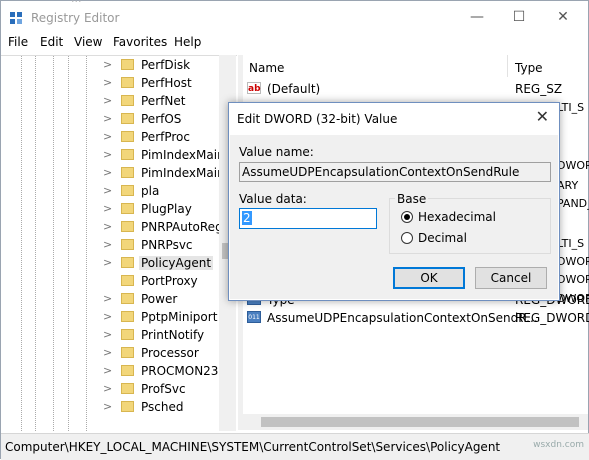 The height and width of the screenshot is (460, 589). Describe the element at coordinates (542, 116) in the screenshot. I see `close-icon: ✕` at that location.